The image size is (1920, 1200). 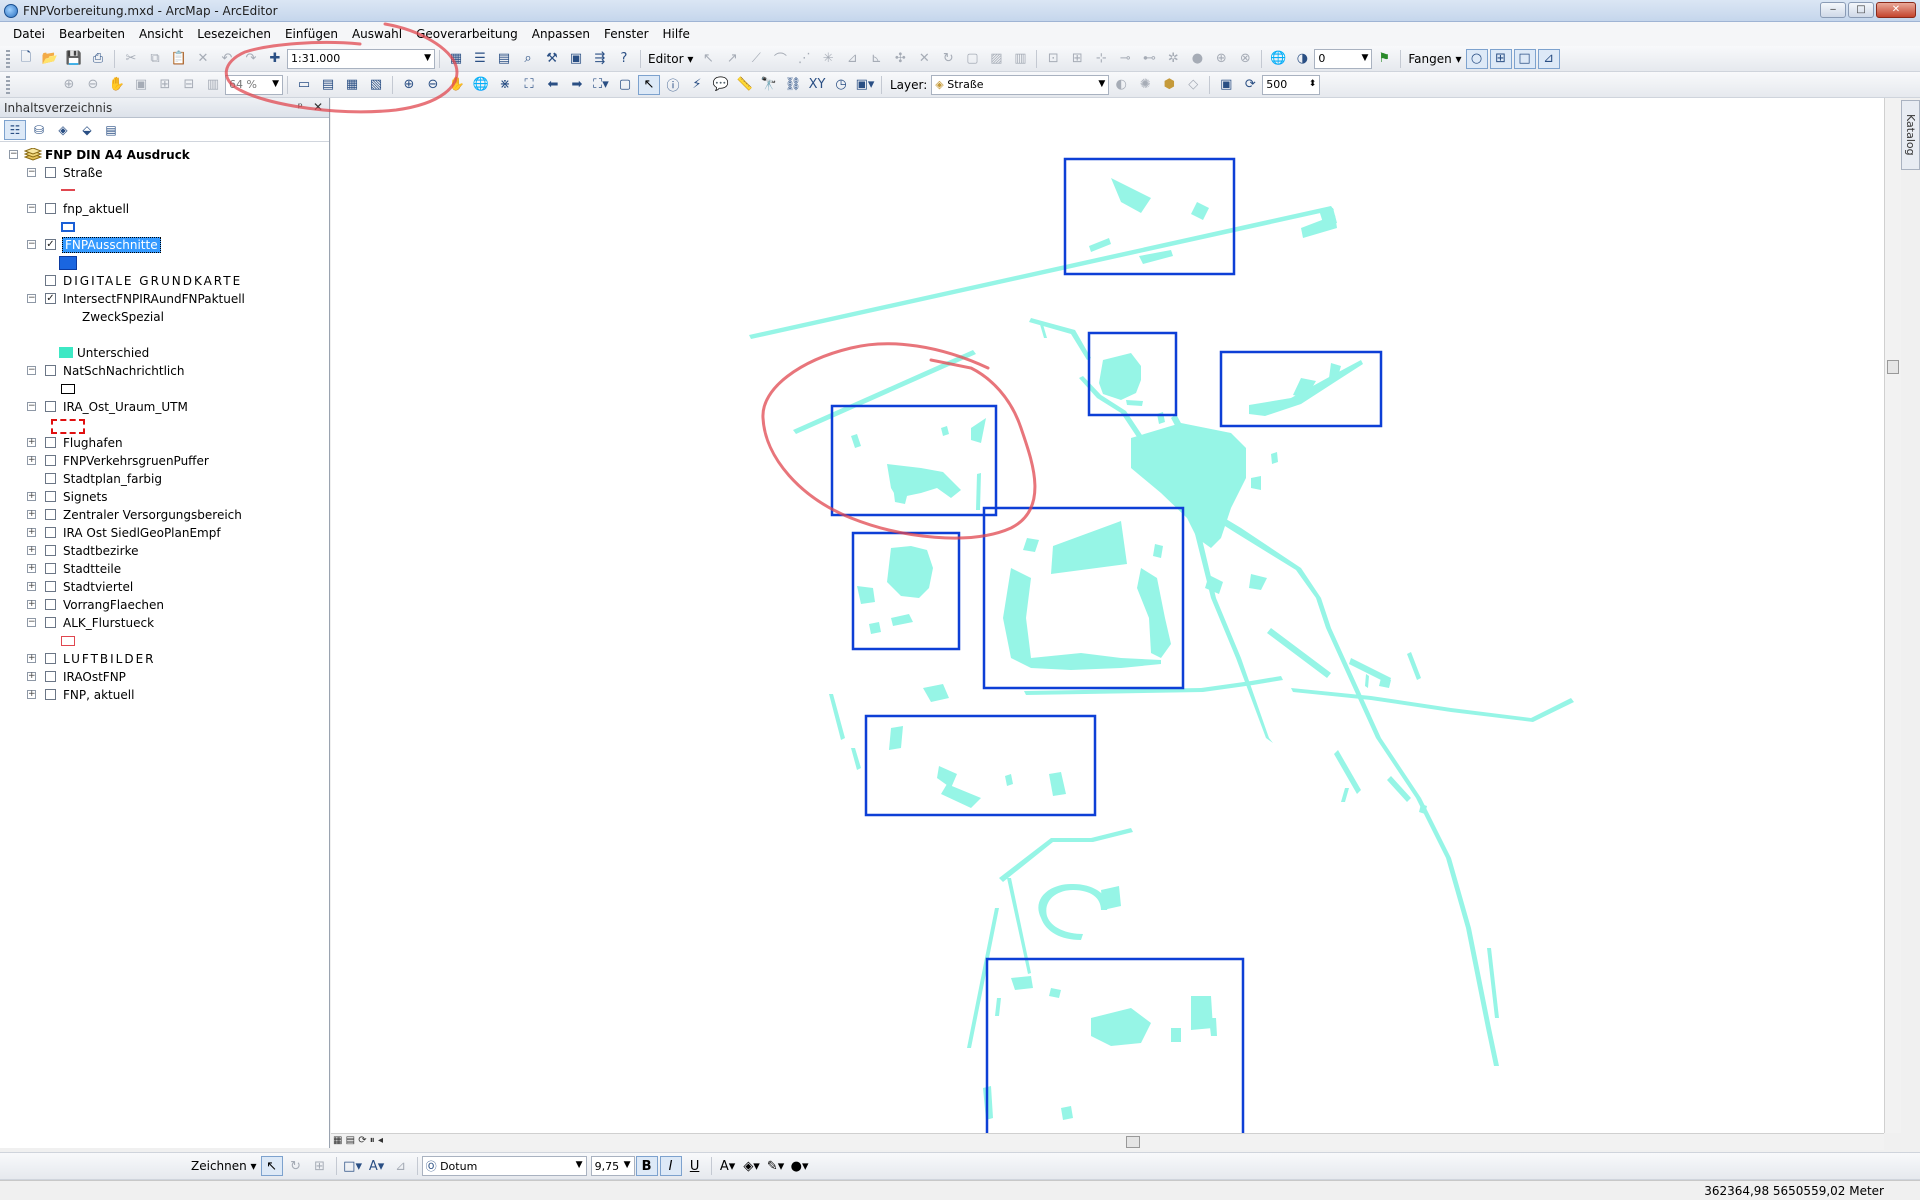 What do you see at coordinates (164, 281) in the screenshot?
I see `layer-row-digitale-grundkarte: DIGITALE GRUNDKARTE` at bounding box center [164, 281].